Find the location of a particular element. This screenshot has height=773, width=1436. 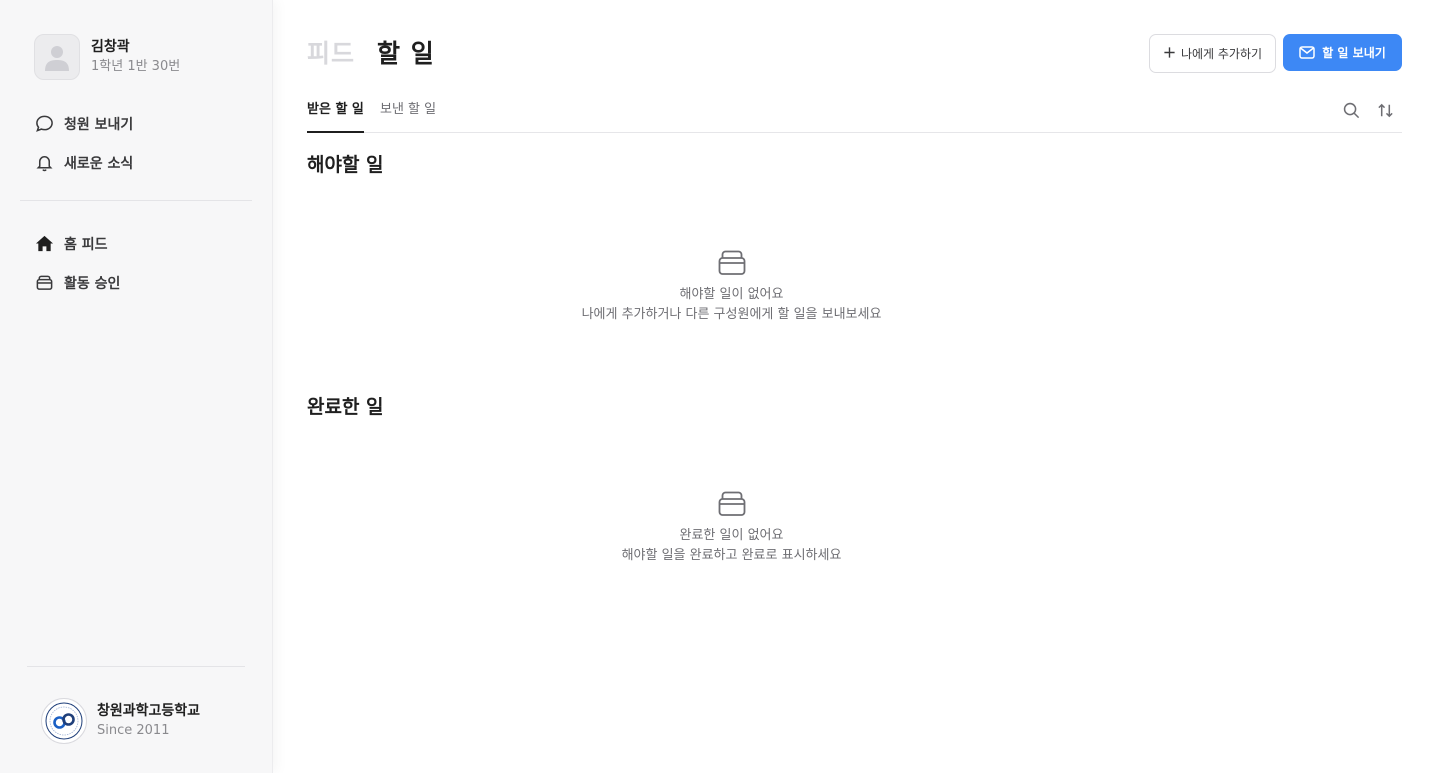

send-todo-button: 할 일 보내기 is located at coordinates (1342, 52).